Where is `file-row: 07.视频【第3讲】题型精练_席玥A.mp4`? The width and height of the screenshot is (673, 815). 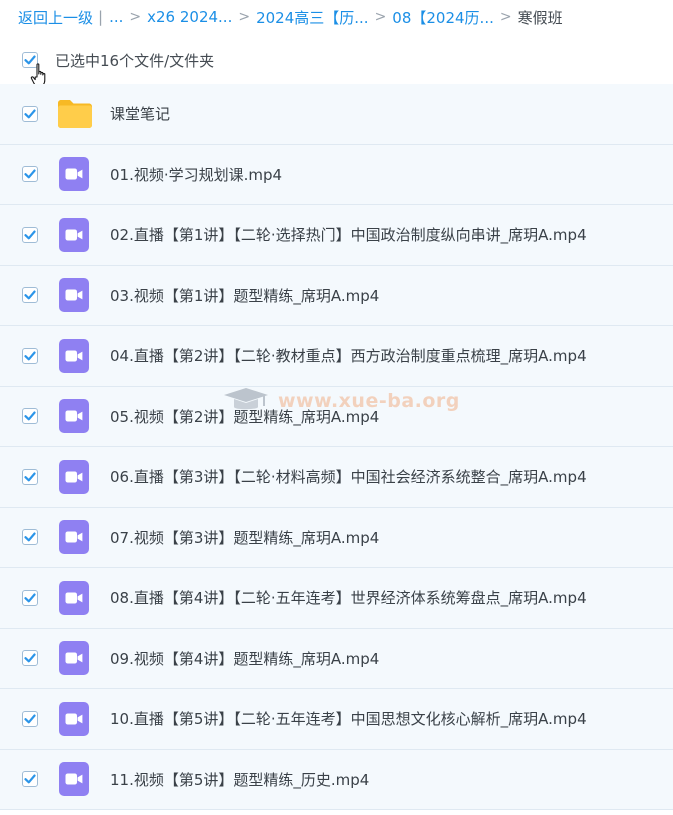 file-row: 07.视频【第3讲】题型精练_席玥A.mp4 is located at coordinates (336, 537).